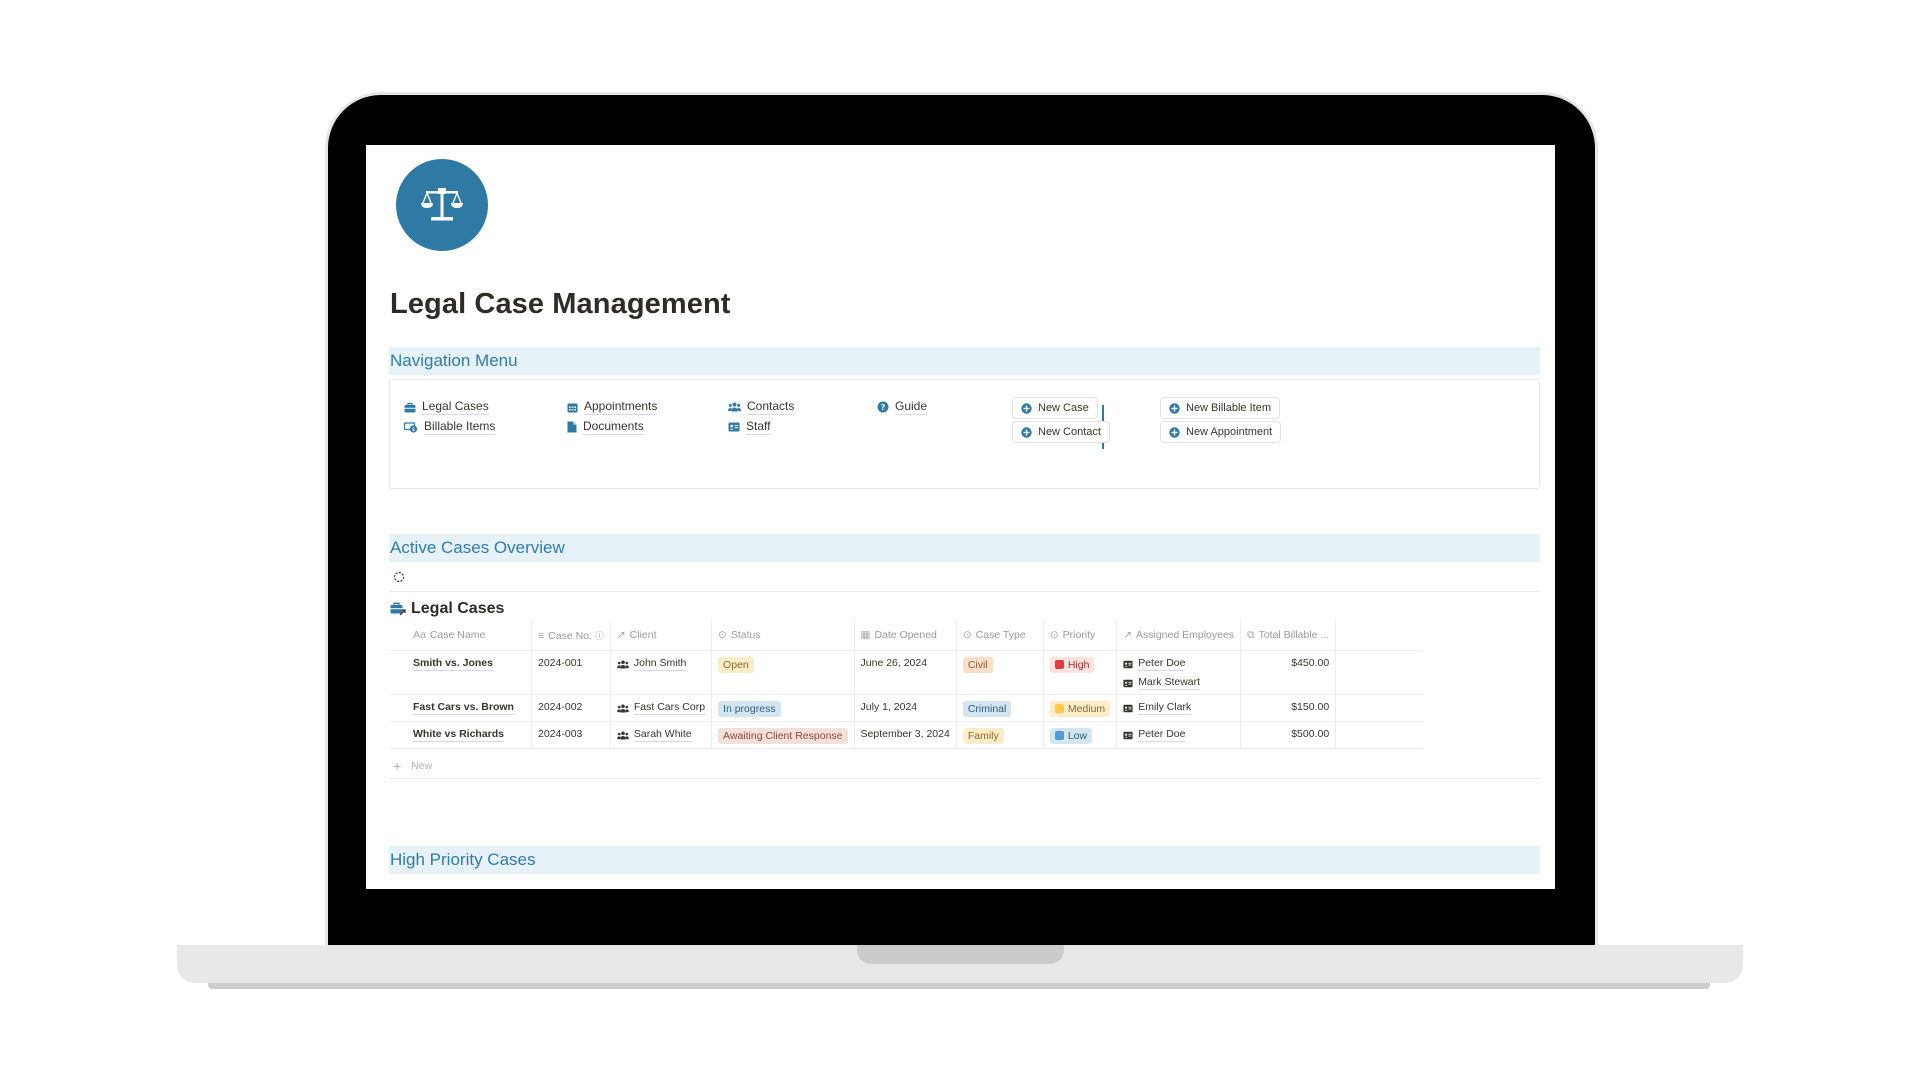 The image size is (1920, 1080). I want to click on section-heading-active-cases: Active Cases Overview, so click(964, 548).